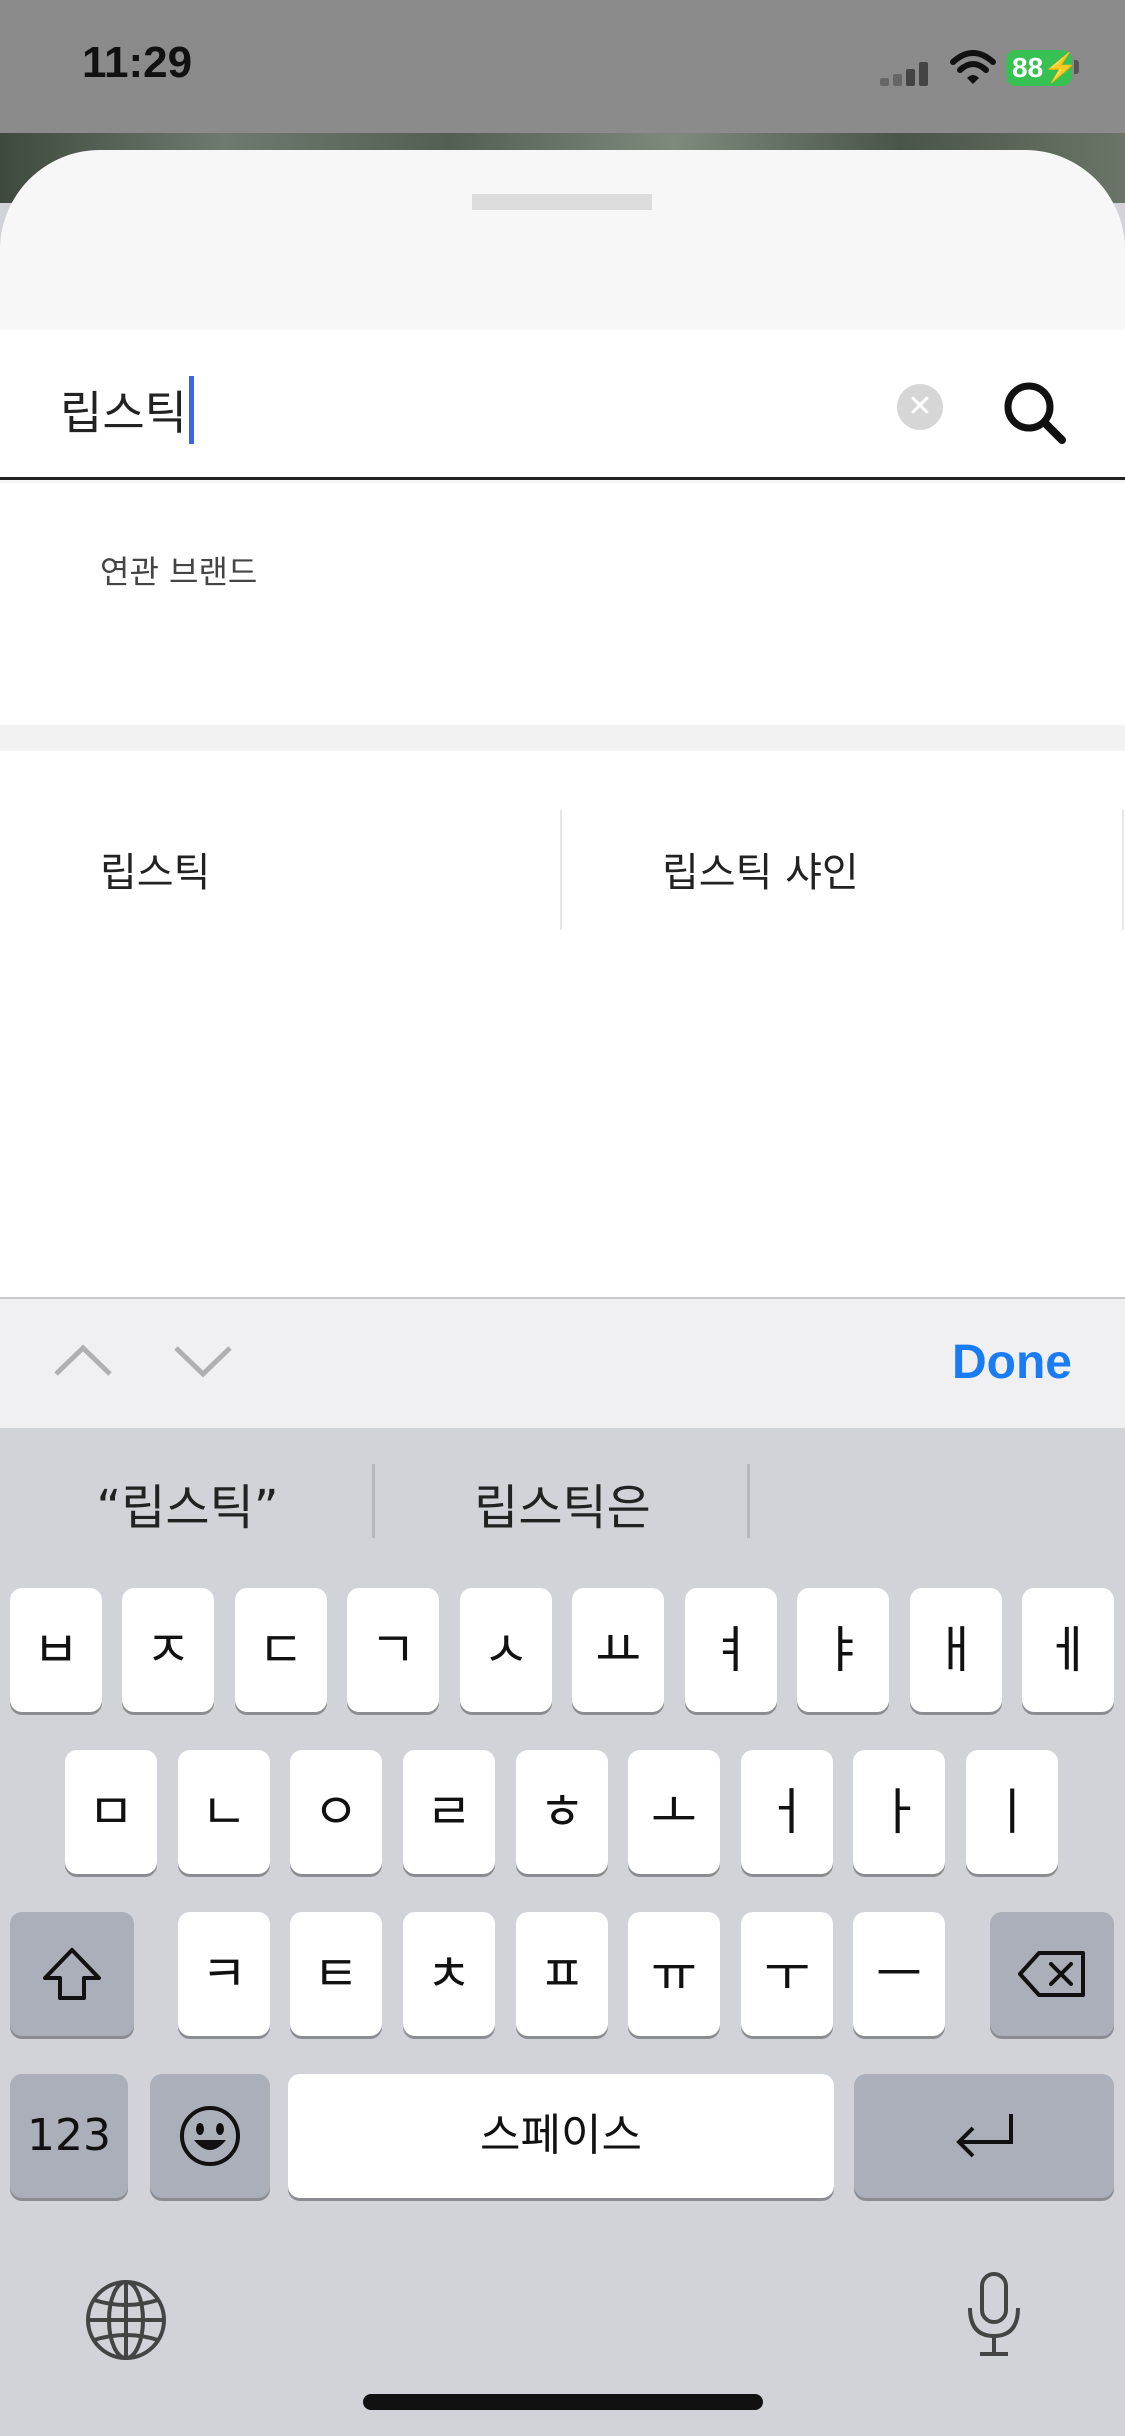 Image resolution: width=1125 pixels, height=2436 pixels. What do you see at coordinates (1012, 1812) in the screenshot?
I see `key: ㅣ` at bounding box center [1012, 1812].